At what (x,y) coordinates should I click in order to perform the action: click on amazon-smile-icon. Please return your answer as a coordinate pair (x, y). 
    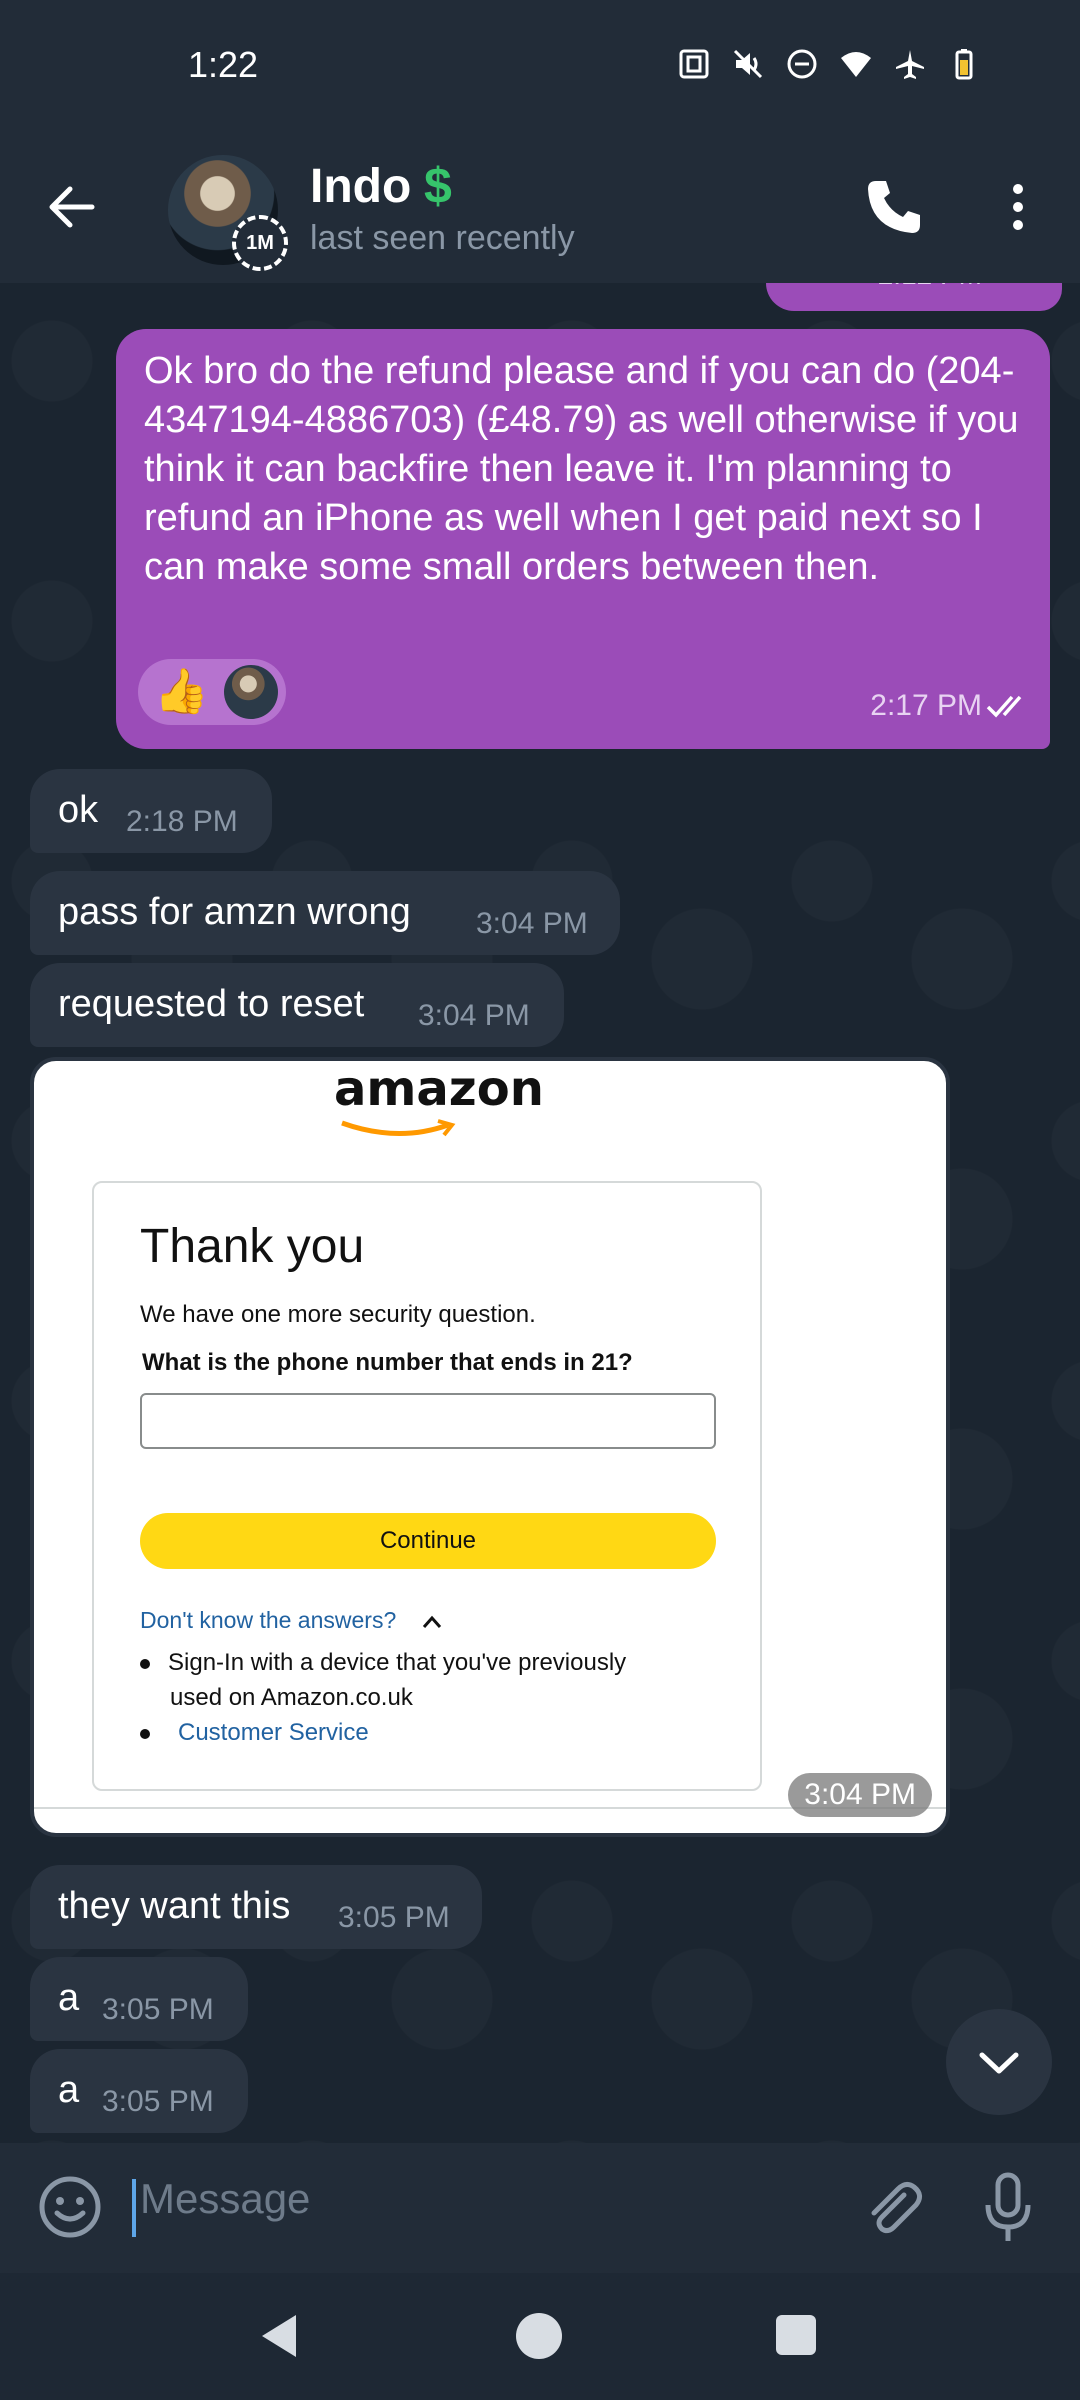
    Looking at the image, I should click on (398, 1128).